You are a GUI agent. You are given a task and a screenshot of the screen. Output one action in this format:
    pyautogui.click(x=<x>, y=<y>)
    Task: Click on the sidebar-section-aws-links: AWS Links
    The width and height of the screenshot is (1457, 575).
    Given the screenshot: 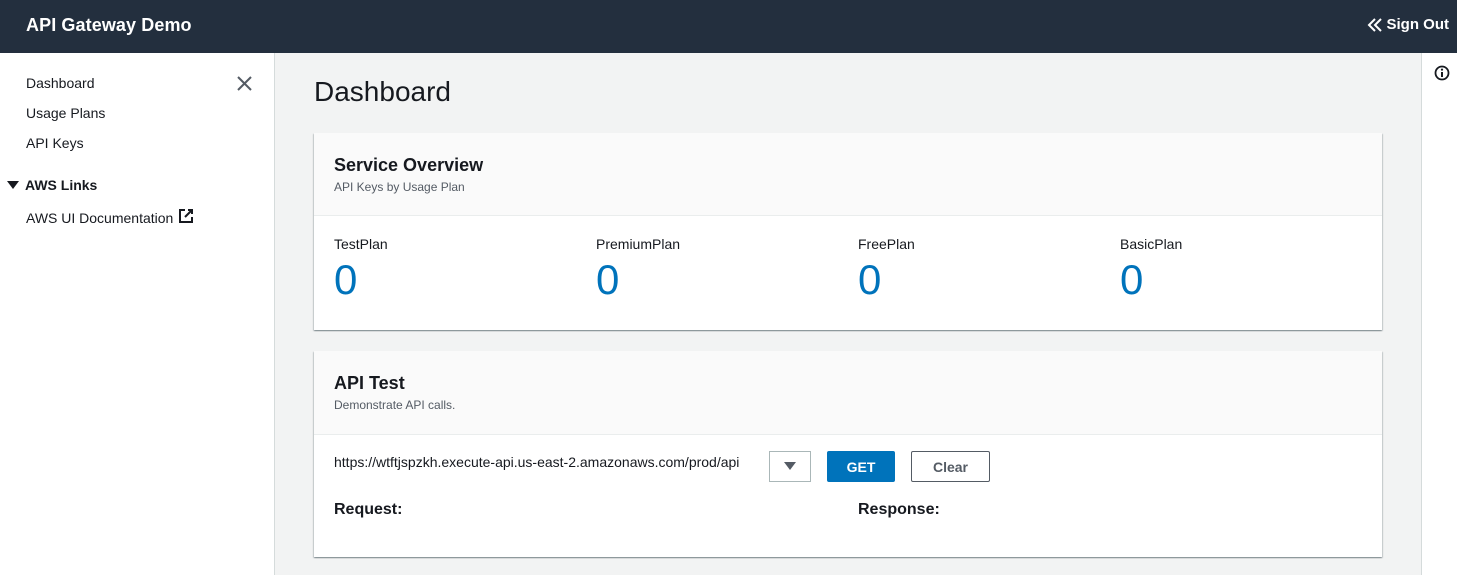 What is the action you would take?
    pyautogui.click(x=52, y=185)
    